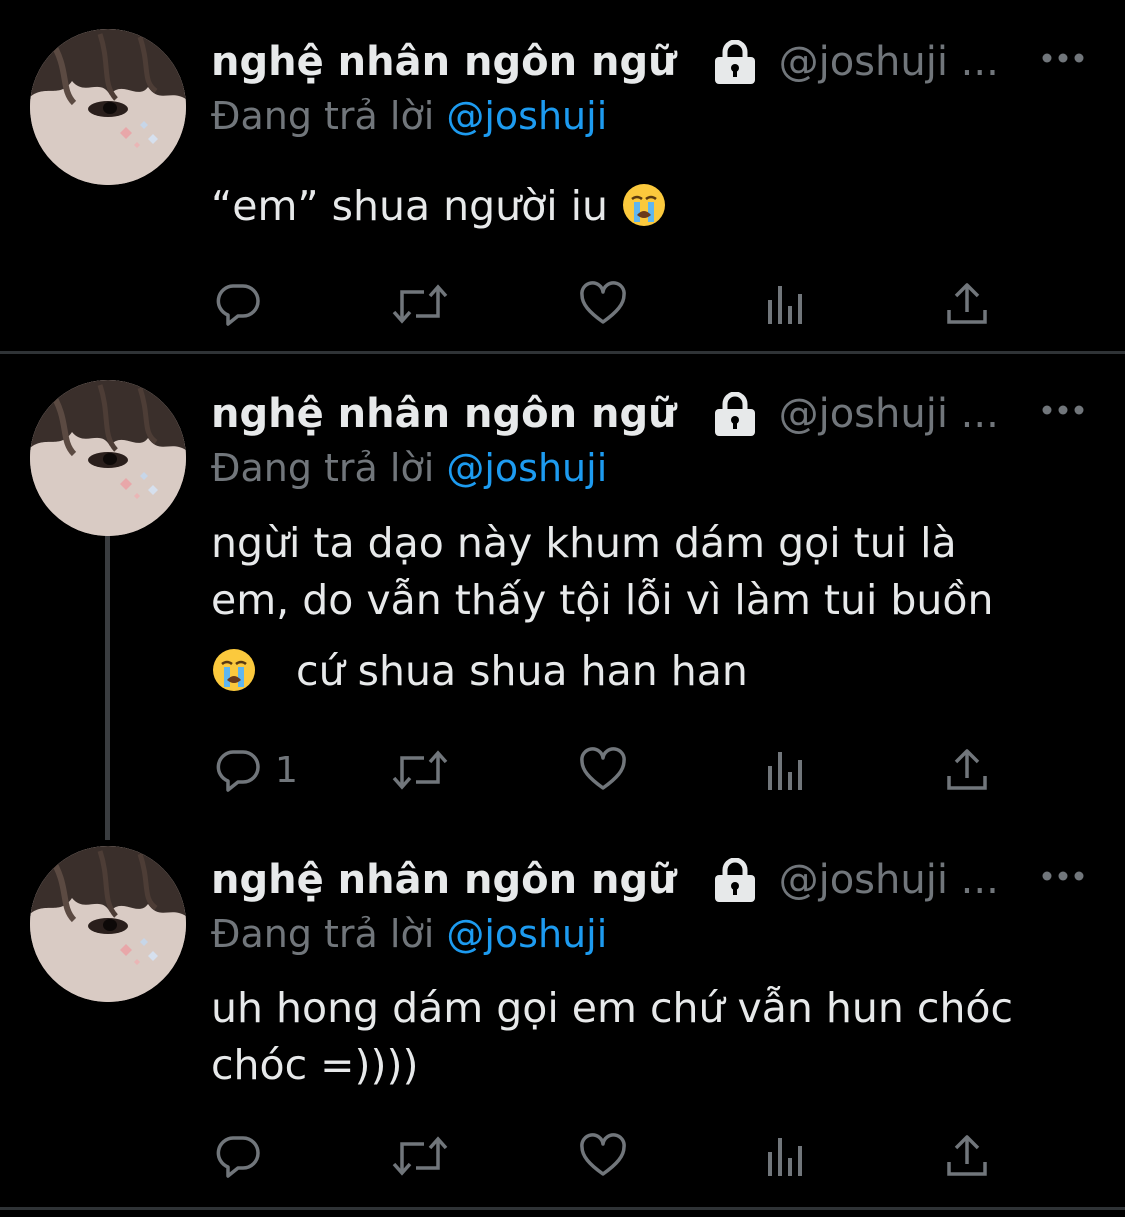 The height and width of the screenshot is (1217, 1125). Describe the element at coordinates (562, 770) in the screenshot. I see `action-bar: 1` at that location.